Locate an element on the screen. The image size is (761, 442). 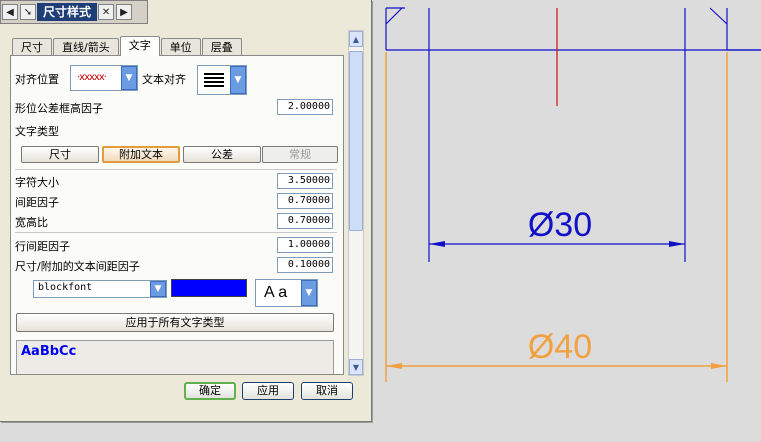
align-position-value: ·xxxxx· is located at coordinates (92, 77).